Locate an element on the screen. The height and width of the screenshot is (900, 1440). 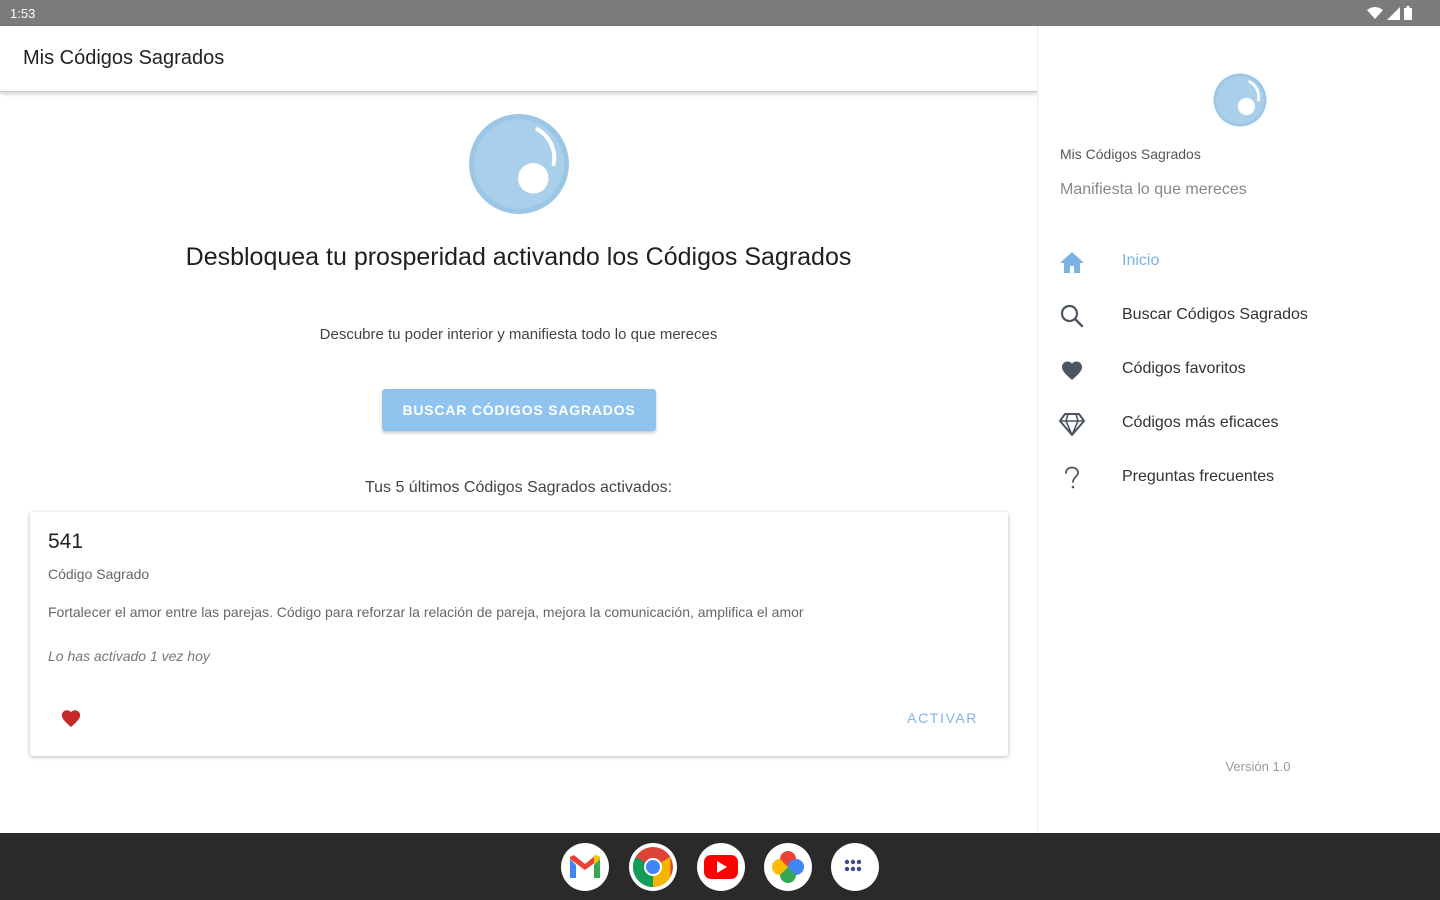
app-title: Mis Códigos Sagrados is located at coordinates (124, 58).